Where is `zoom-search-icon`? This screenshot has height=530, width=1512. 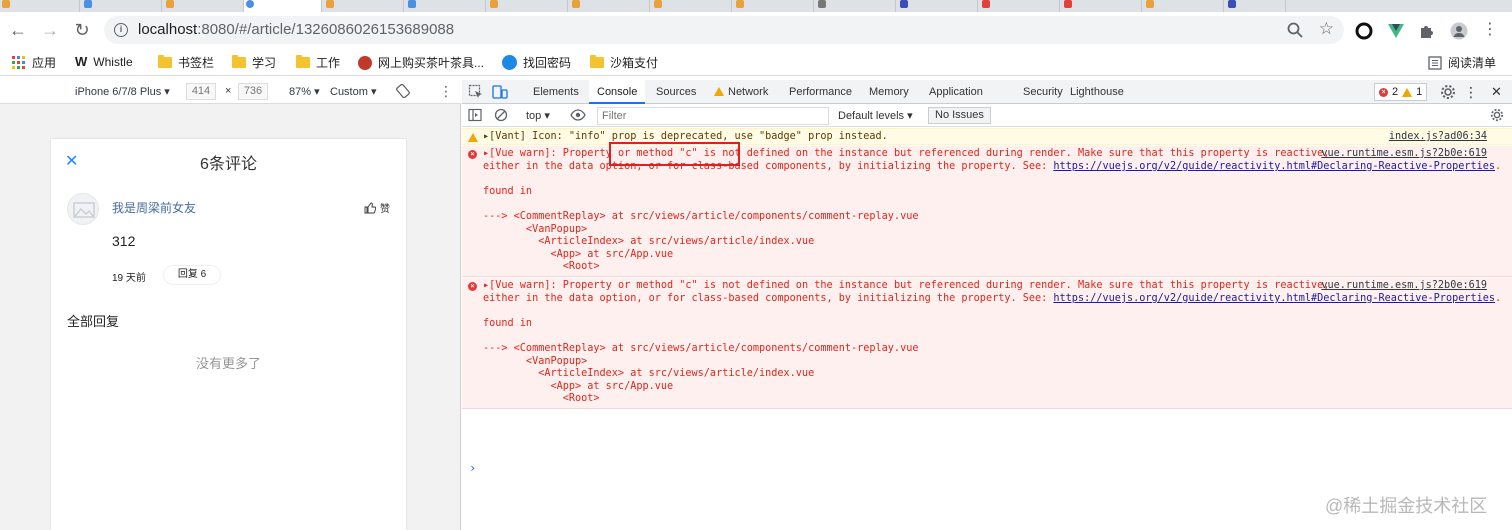
zoom-search-icon is located at coordinates (1295, 30).